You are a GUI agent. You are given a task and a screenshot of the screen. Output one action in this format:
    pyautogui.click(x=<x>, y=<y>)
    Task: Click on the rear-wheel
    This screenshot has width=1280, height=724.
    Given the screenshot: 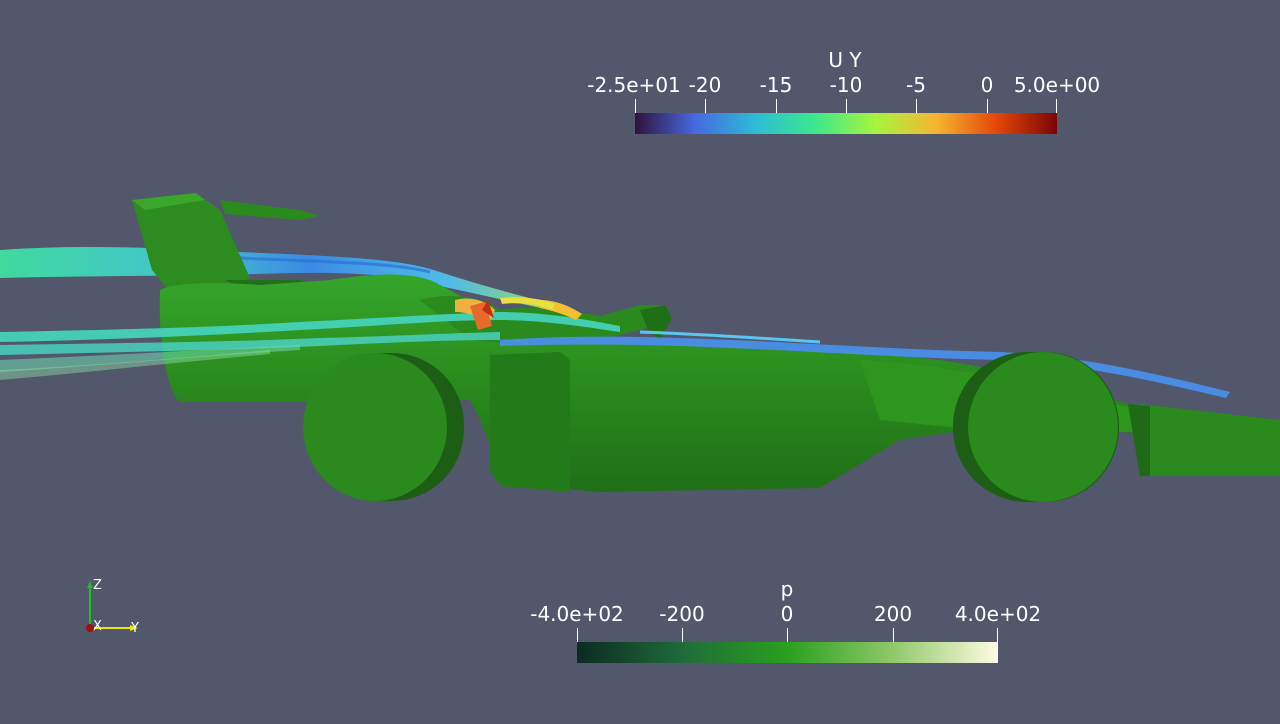 What is the action you would take?
    pyautogui.click(x=383, y=427)
    